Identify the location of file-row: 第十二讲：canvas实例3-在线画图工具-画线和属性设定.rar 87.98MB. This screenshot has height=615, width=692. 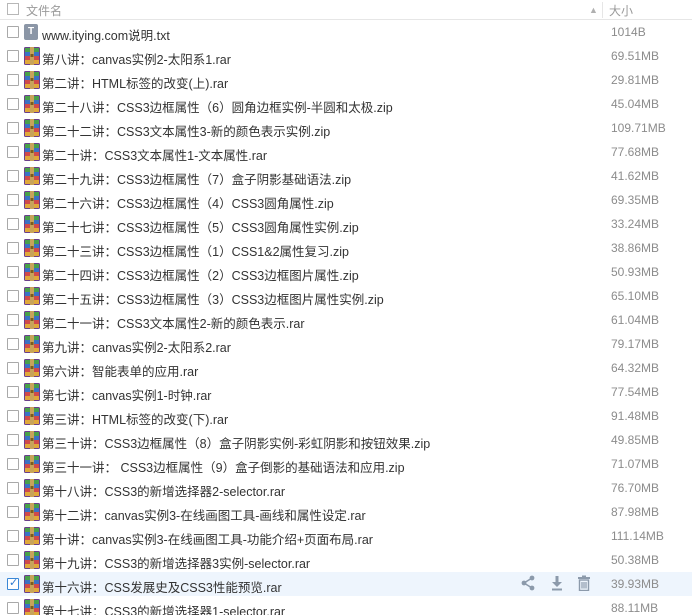
(346, 512).